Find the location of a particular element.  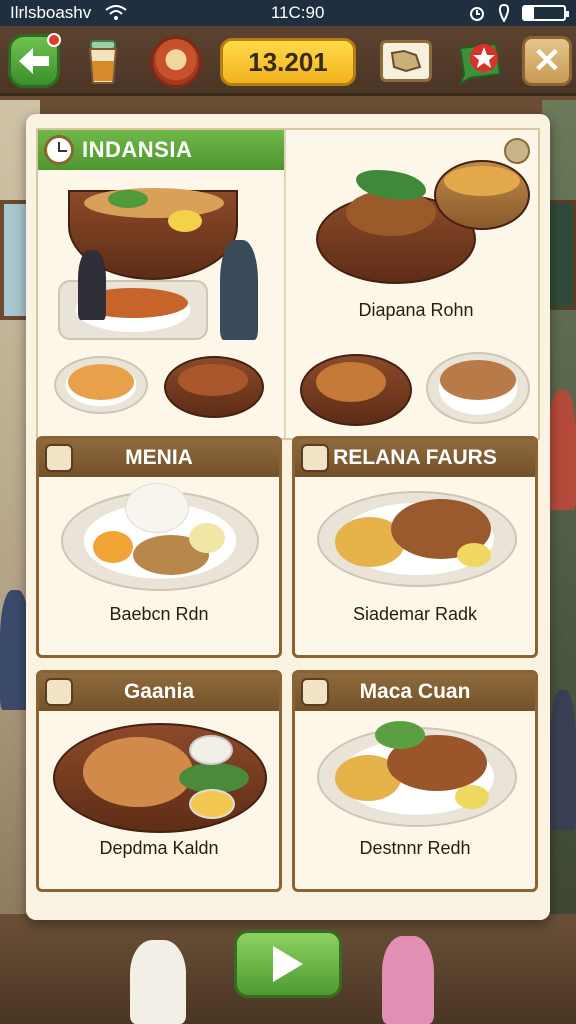

rice-mound is located at coordinates (157, 508).